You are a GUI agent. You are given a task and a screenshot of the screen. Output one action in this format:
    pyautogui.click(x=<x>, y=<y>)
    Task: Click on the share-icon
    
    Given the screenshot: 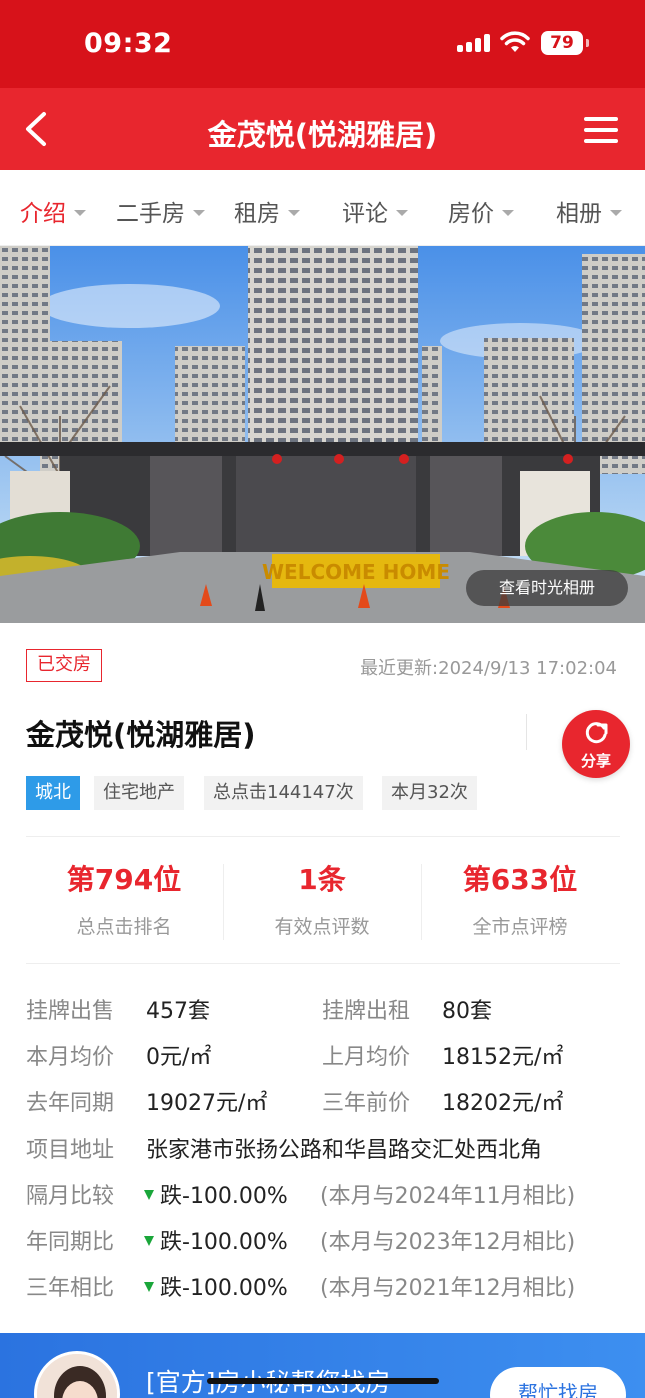 What is the action you would take?
    pyautogui.click(x=596, y=733)
    